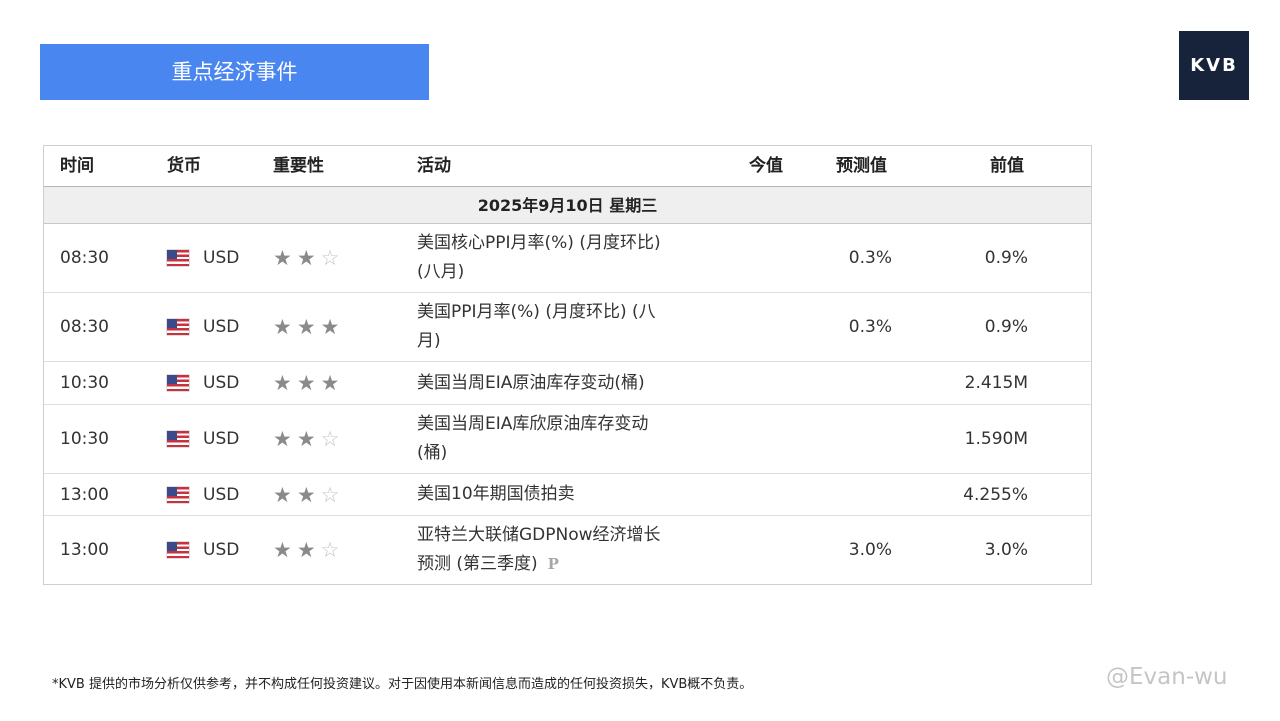  Describe the element at coordinates (562, 550) in the screenshot. I see `activity-cell: 亚特兰大联储GDPNow经济增长 预测 (第三季度) P` at that location.